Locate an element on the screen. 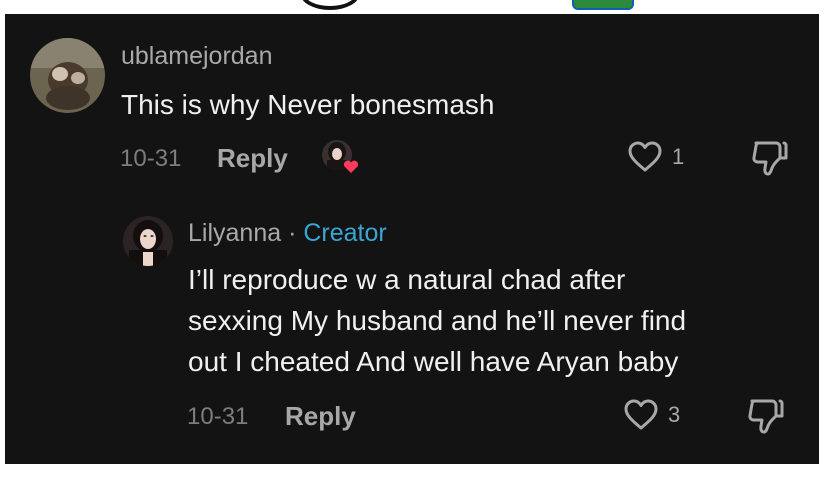 The height and width of the screenshot is (478, 824). creator-avatar is located at coordinates (148, 241).